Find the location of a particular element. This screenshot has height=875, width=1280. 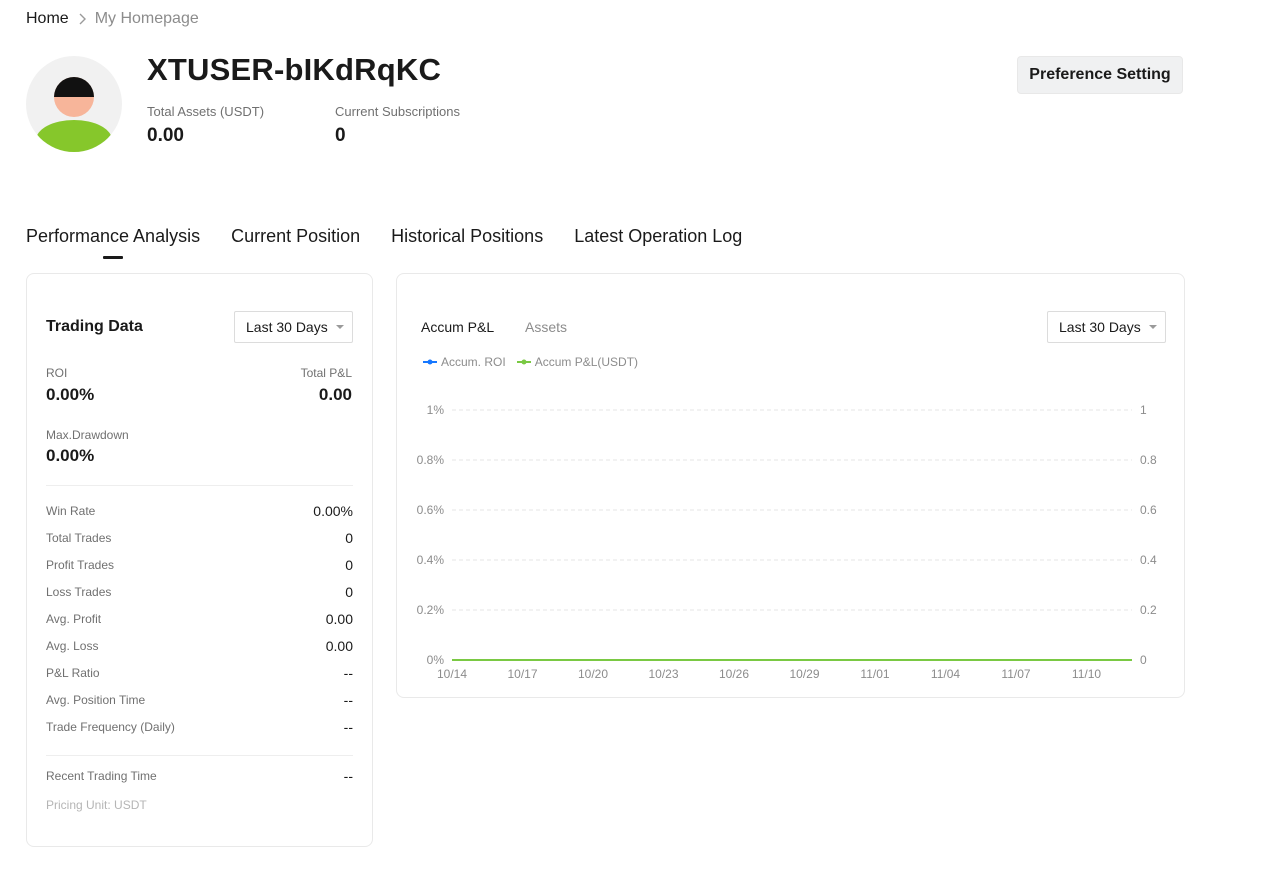

stat-row-recent-trading-time: Recent Trading Time -- is located at coordinates (199, 776).